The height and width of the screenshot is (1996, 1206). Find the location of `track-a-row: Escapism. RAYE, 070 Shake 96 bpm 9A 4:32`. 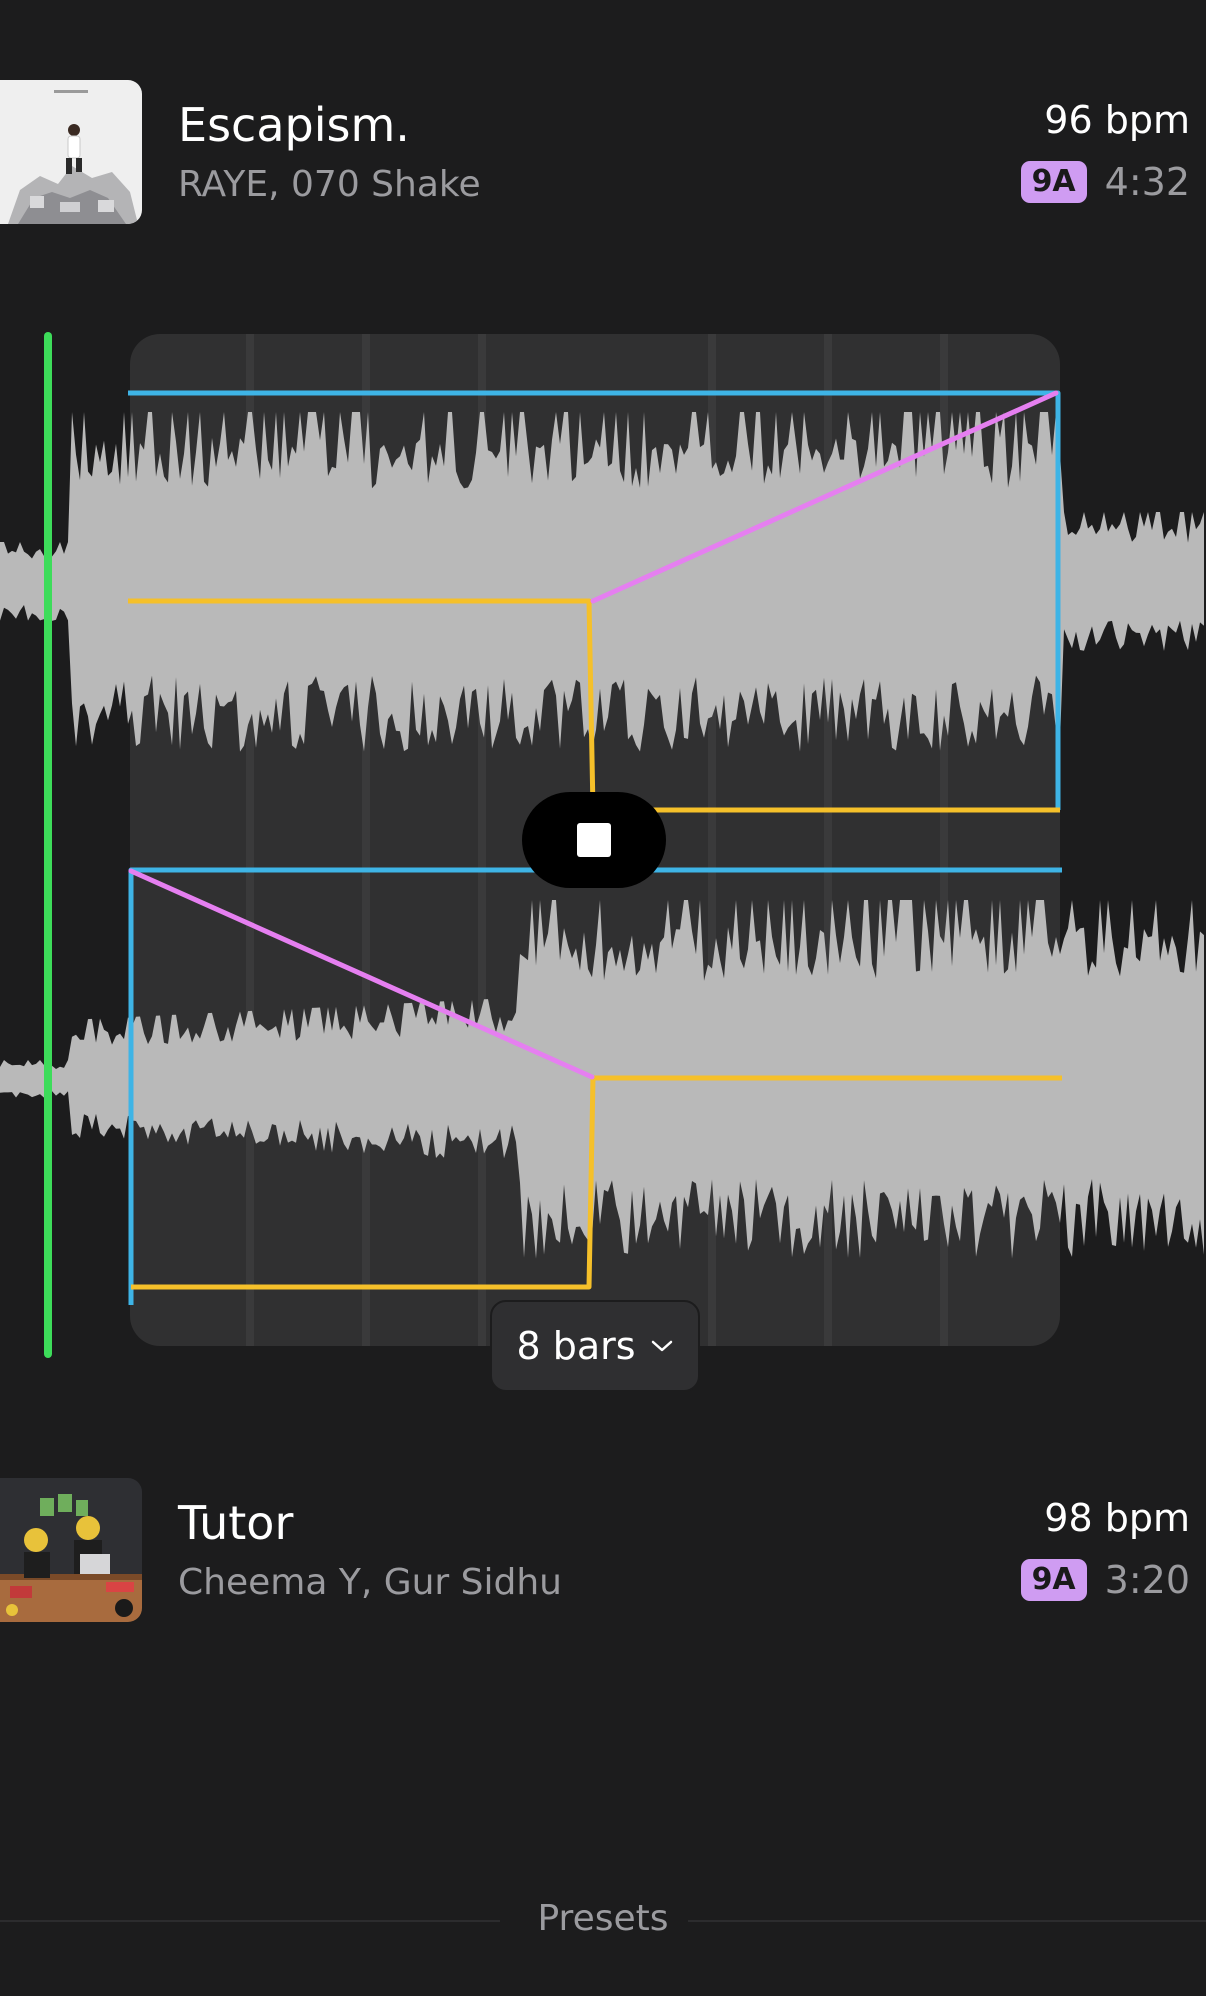

track-a-row: Escapism. RAYE, 070 Shake 96 bpm 9A 4:32 is located at coordinates (603, 152).